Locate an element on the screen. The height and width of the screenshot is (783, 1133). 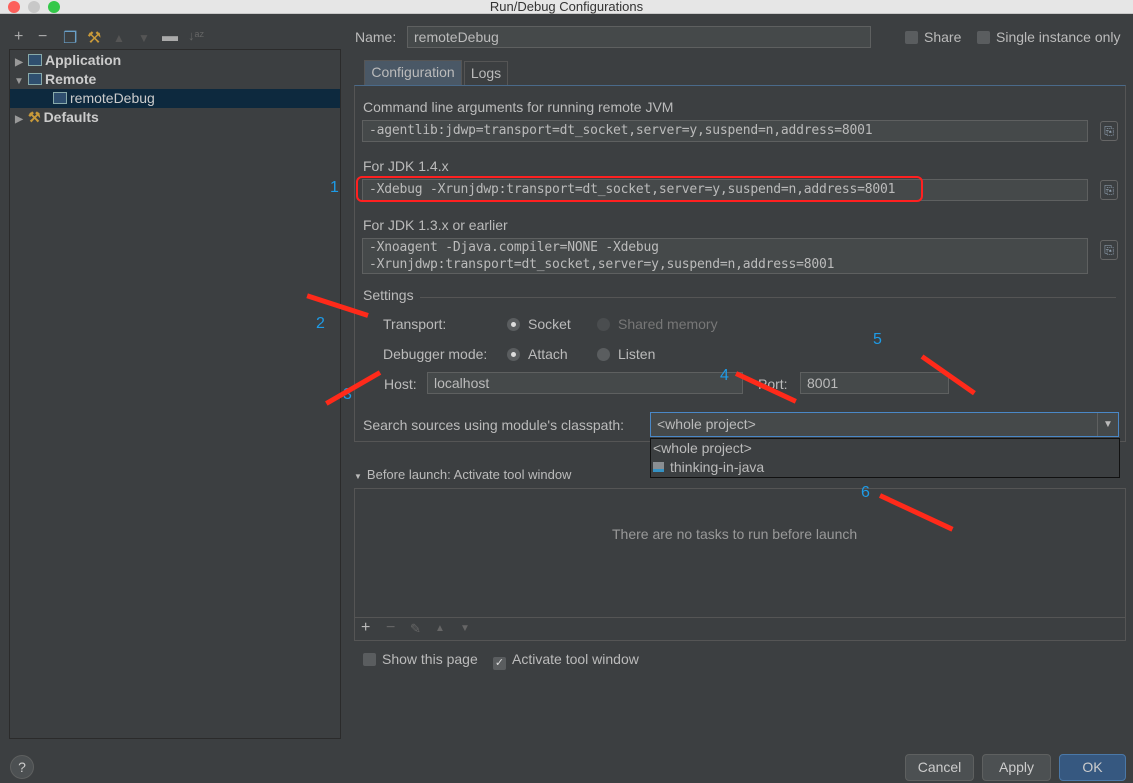
maximize-button is located at coordinates (54, 7).